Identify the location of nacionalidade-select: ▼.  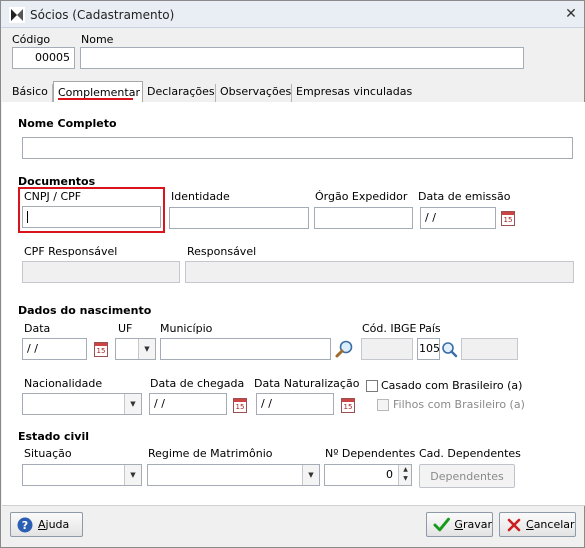
(82, 404).